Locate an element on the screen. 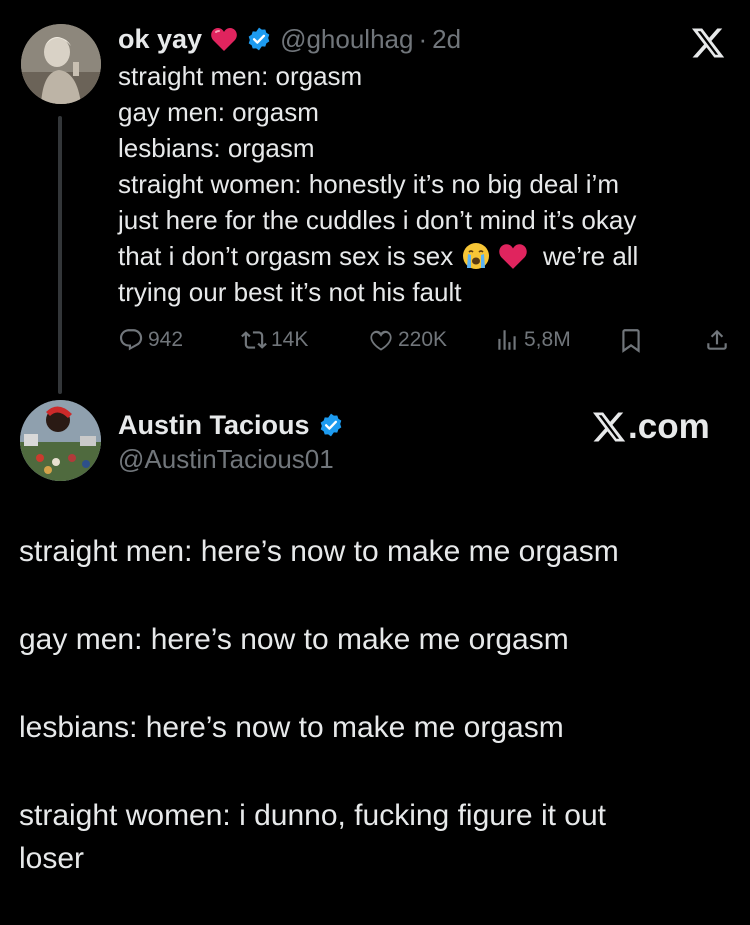 This screenshot has height=925, width=750. reply-button: 942 is located at coordinates (150, 340).